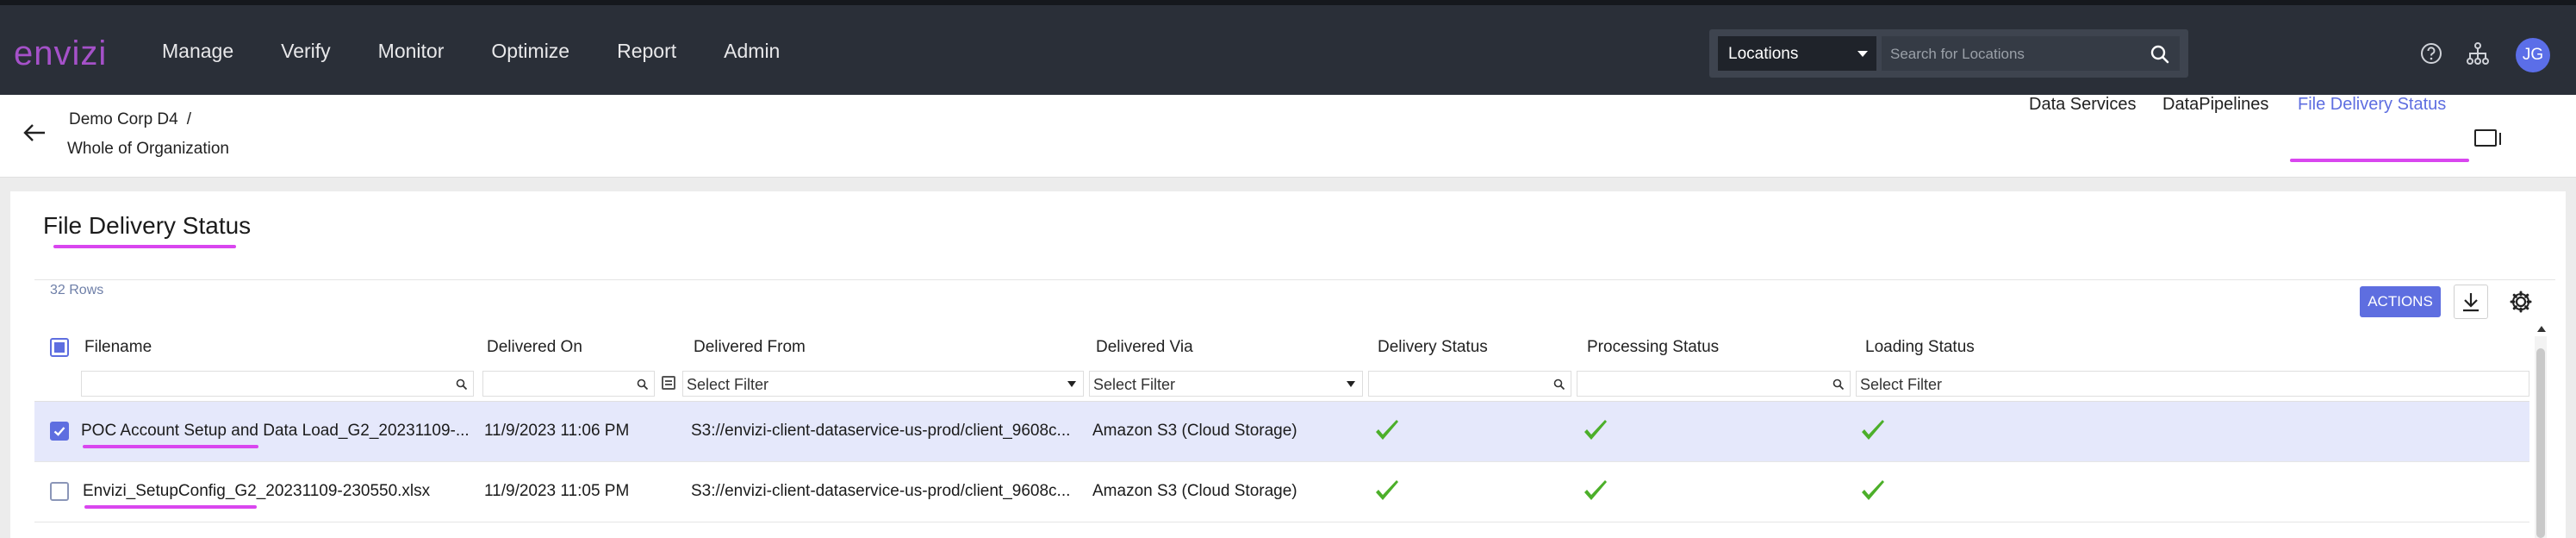  I want to click on location-type-label: Locations, so click(1764, 54).